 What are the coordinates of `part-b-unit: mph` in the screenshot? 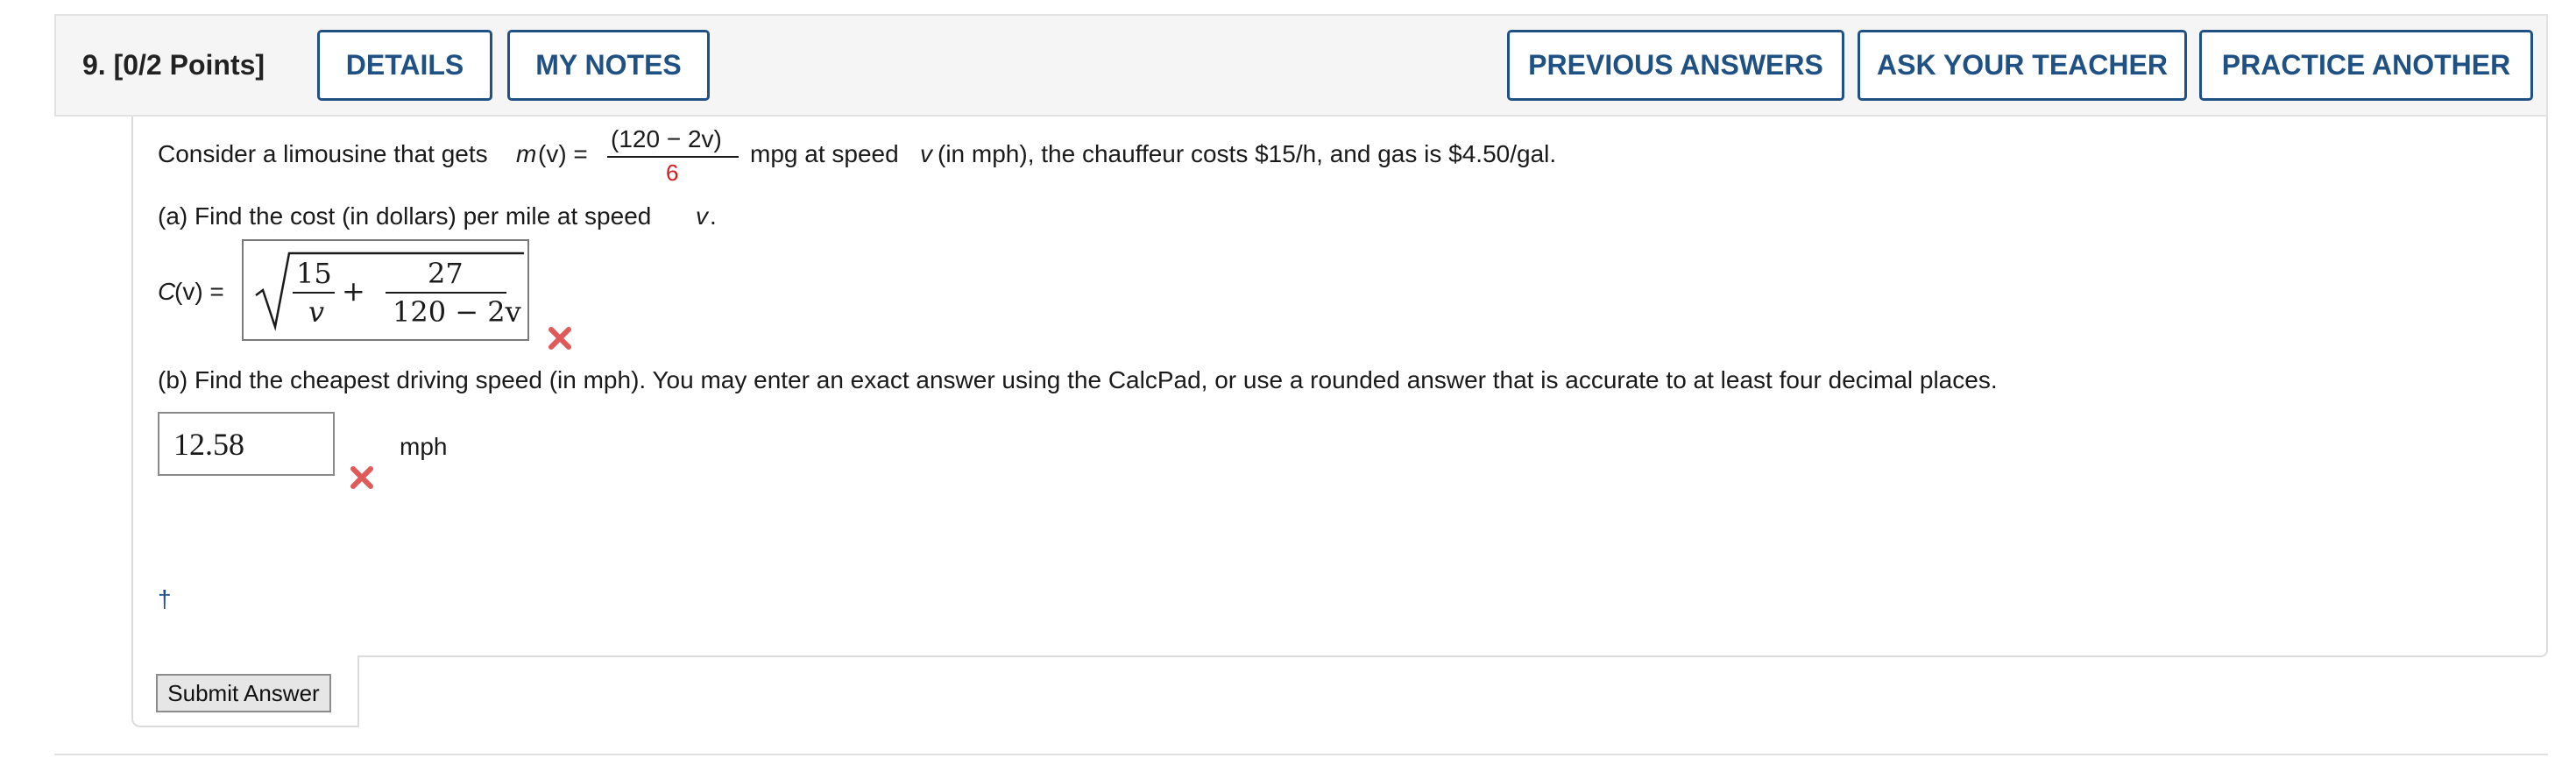 It's located at (424, 447).